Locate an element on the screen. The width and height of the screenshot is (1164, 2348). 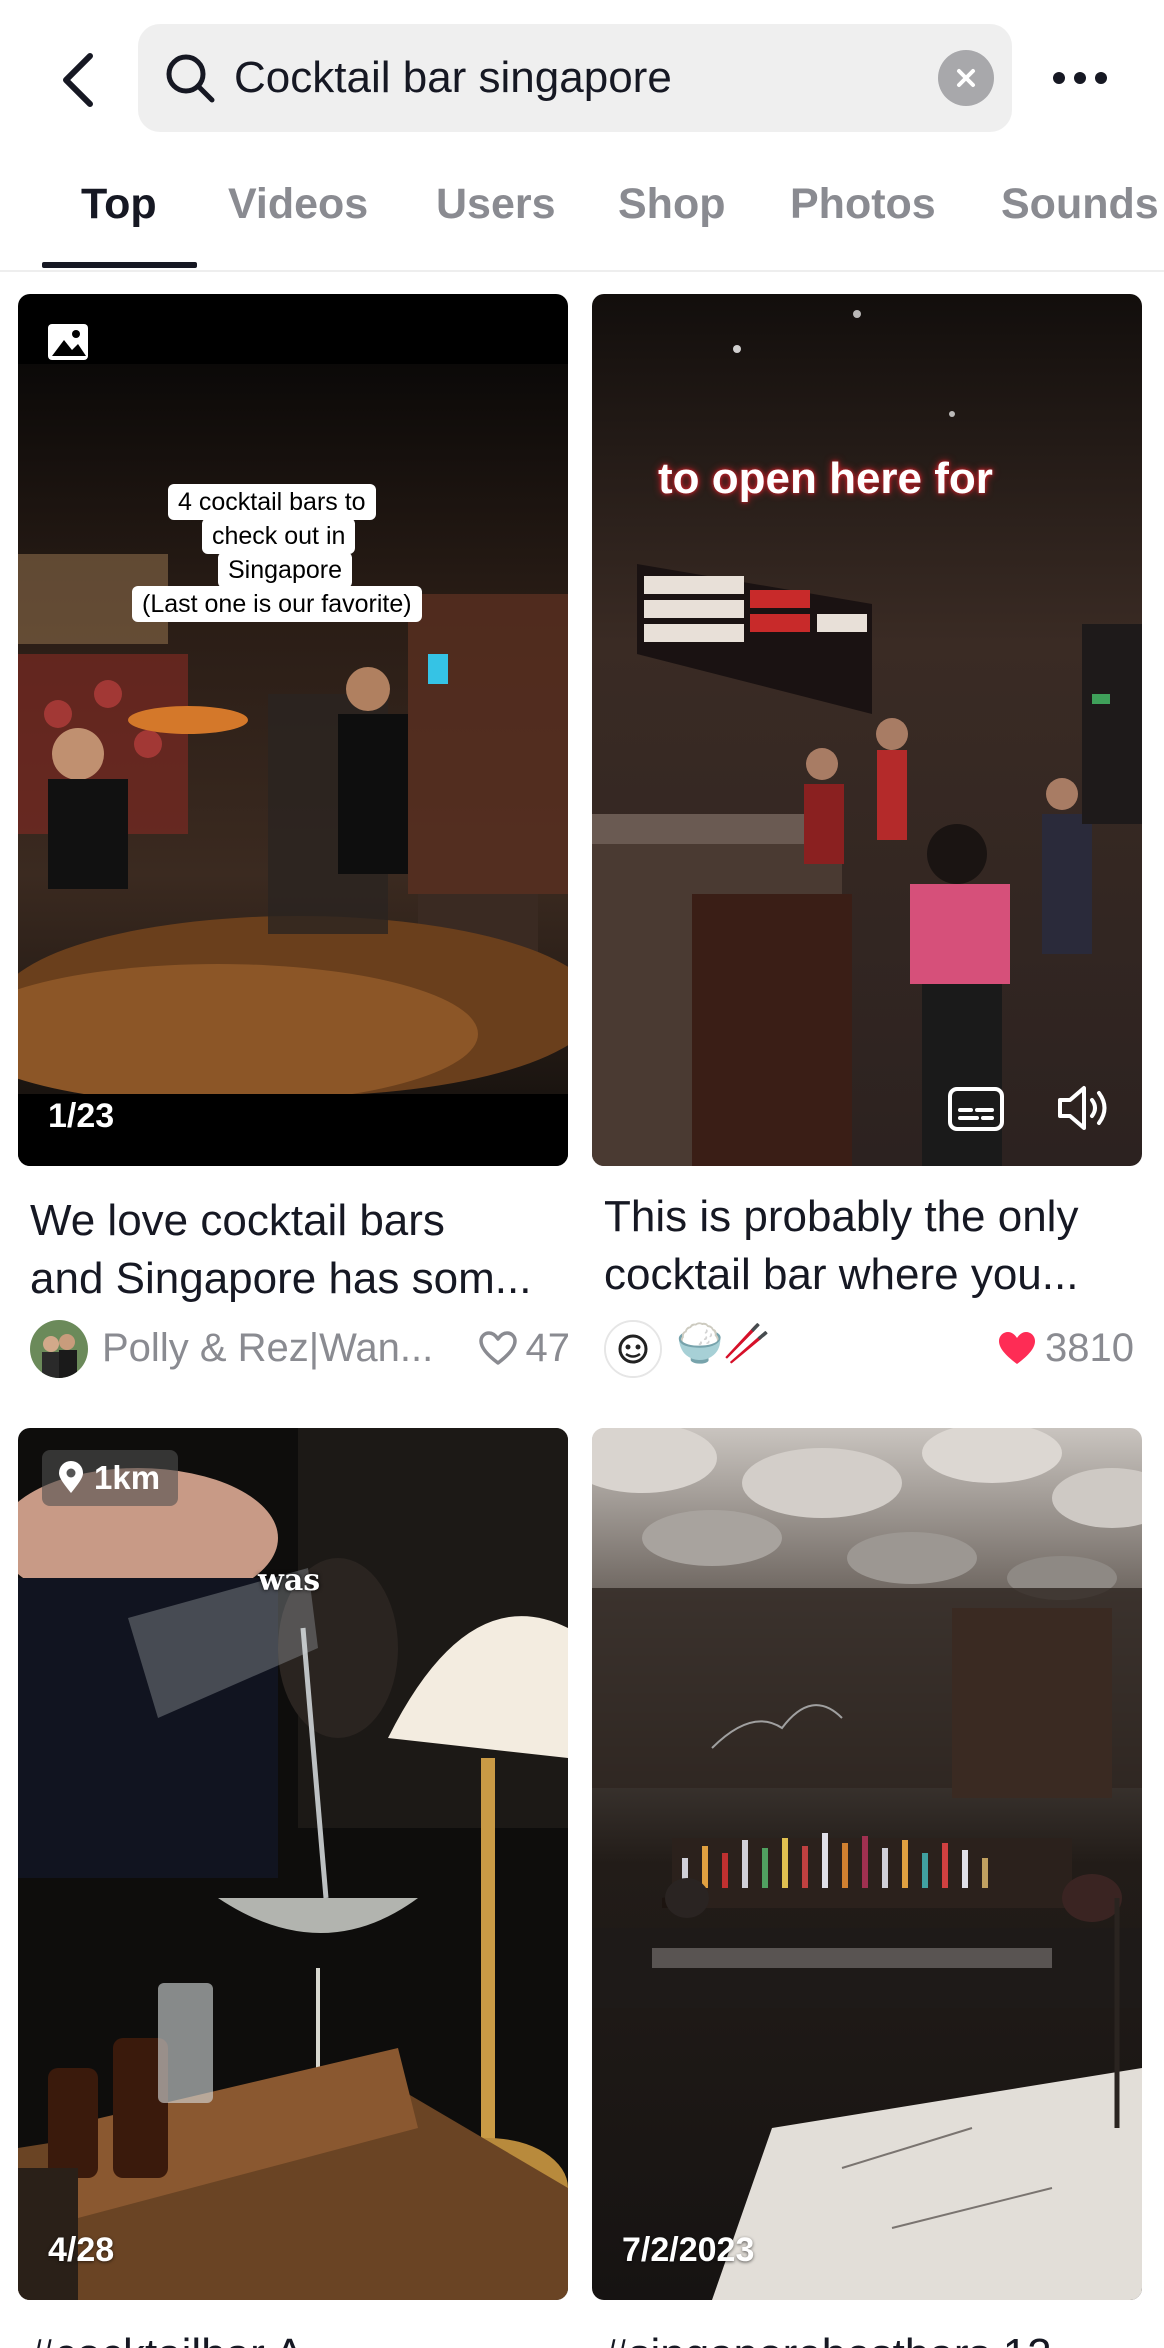
clear-search-button is located at coordinates (966, 78).